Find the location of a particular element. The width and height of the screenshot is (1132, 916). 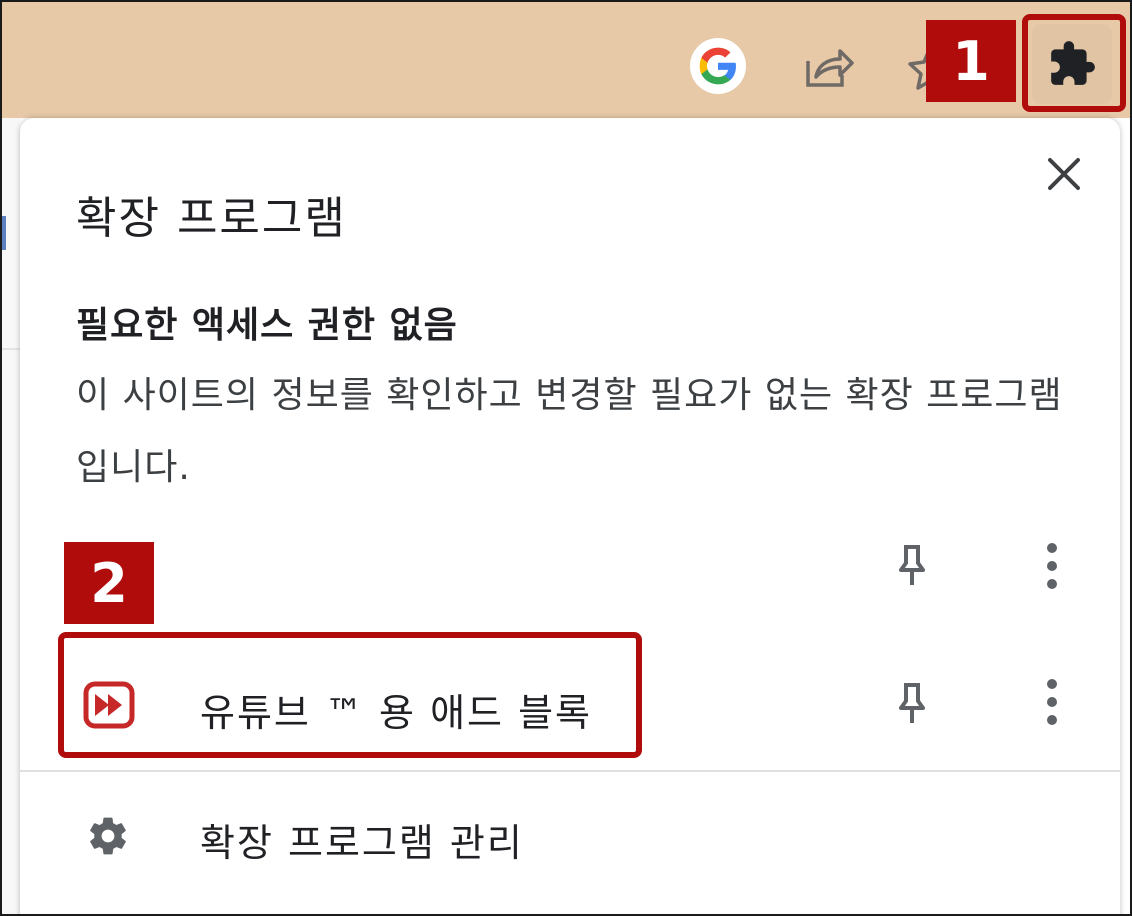

callout-badge-1: 1 is located at coordinates (971, 61).